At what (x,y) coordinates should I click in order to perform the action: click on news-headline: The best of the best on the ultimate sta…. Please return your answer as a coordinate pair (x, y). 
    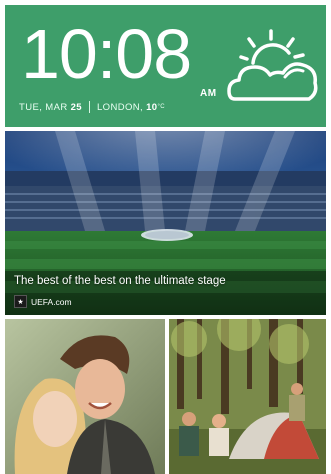
    Looking at the image, I should click on (120, 281).